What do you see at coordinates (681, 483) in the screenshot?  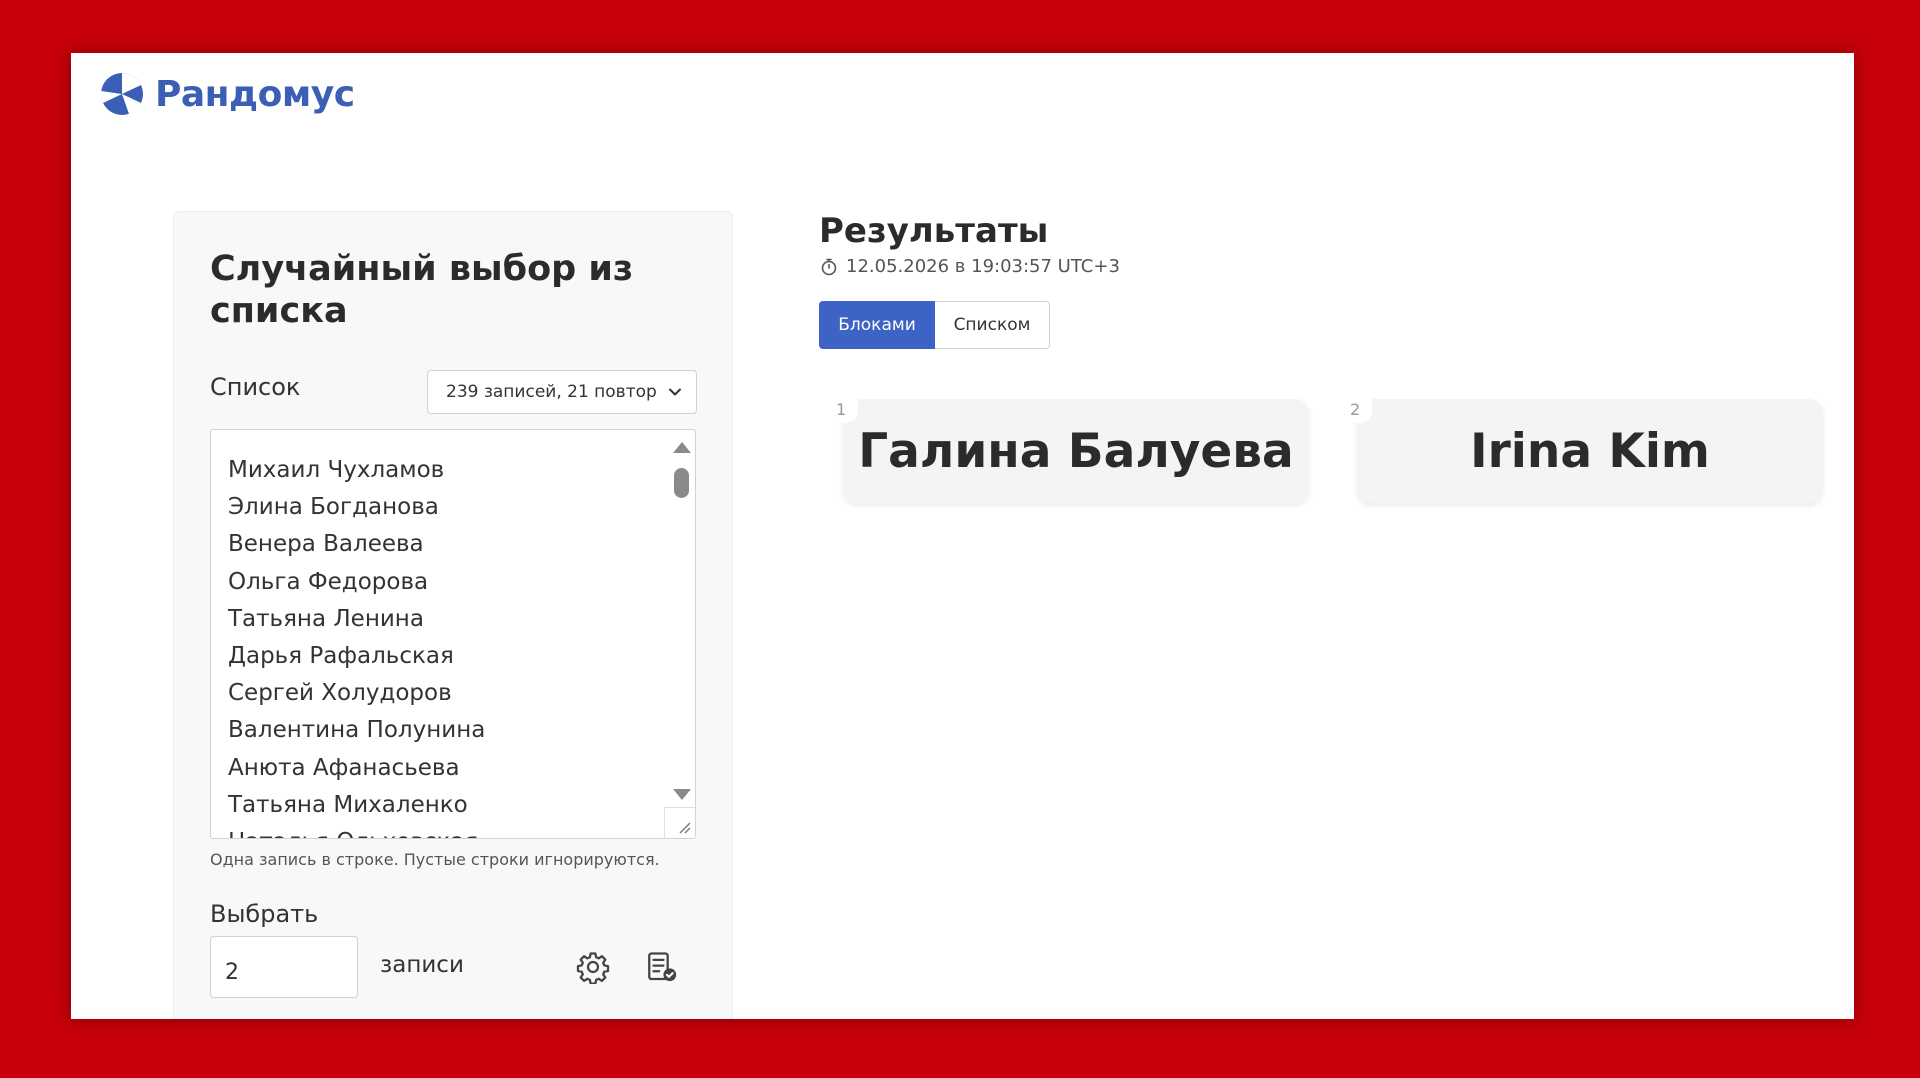 I see `scrollbar-thumb` at bounding box center [681, 483].